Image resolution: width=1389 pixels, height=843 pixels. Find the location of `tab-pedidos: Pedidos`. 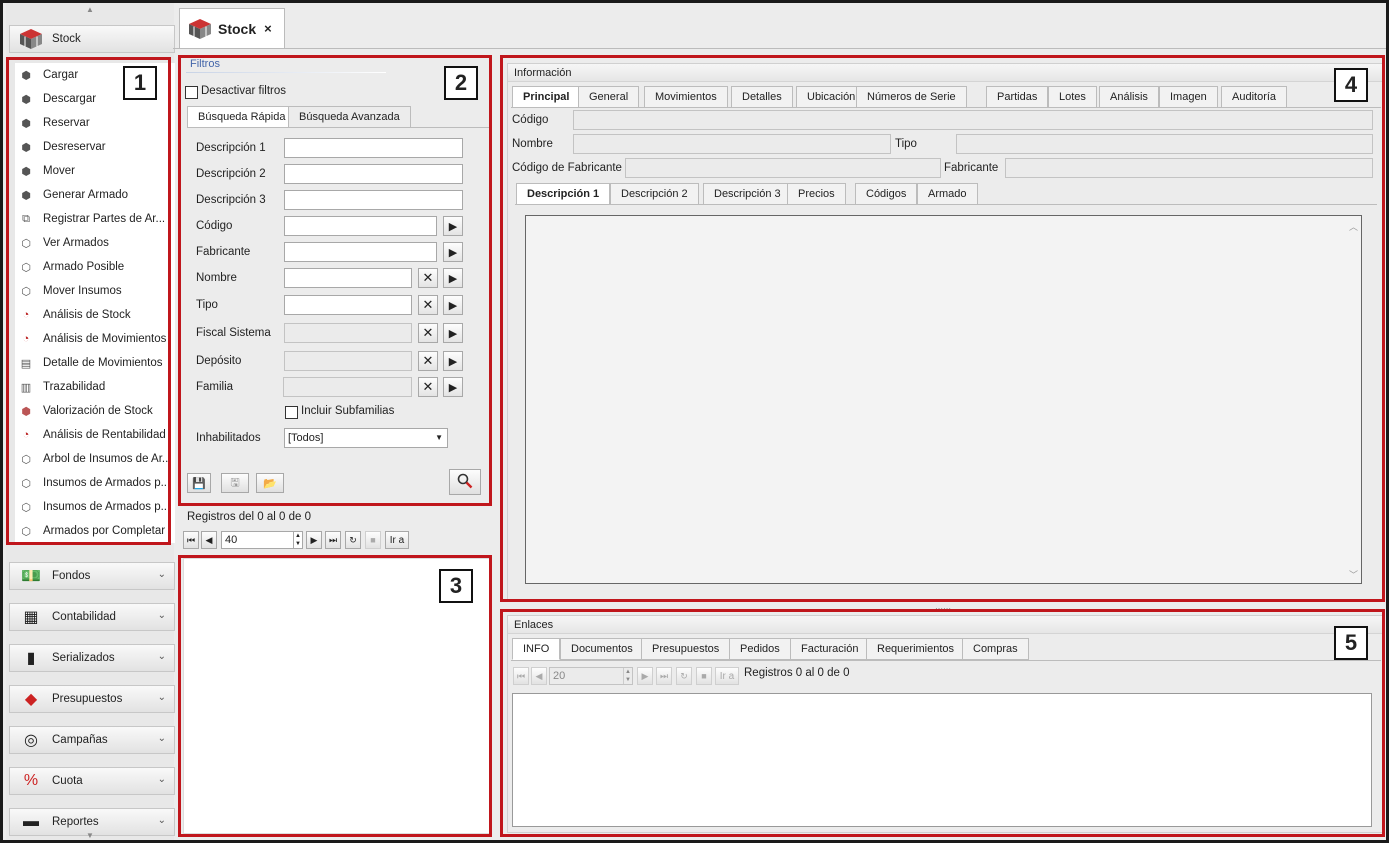

tab-pedidos: Pedidos is located at coordinates (760, 649).